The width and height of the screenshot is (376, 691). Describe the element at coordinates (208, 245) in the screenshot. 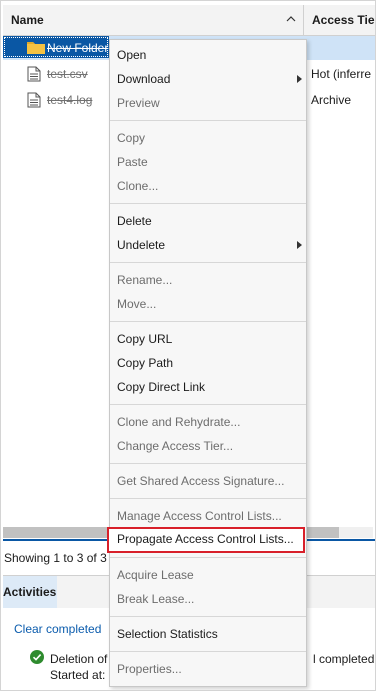

I see `menu-item-undelete: Undelete` at that location.